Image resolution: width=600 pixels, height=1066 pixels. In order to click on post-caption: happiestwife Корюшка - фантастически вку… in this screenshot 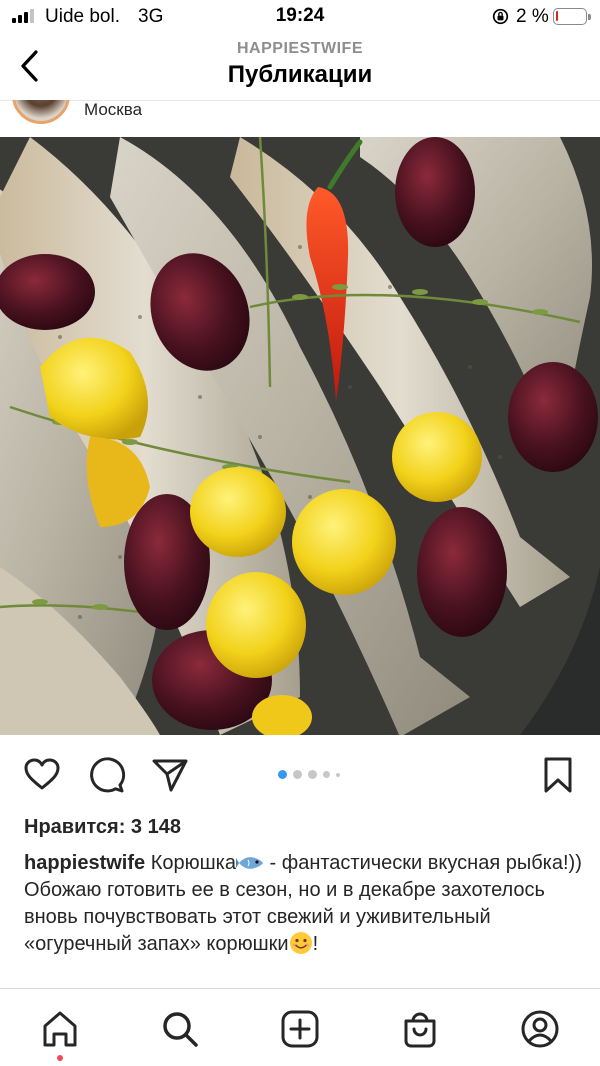, I will do `click(304, 904)`.